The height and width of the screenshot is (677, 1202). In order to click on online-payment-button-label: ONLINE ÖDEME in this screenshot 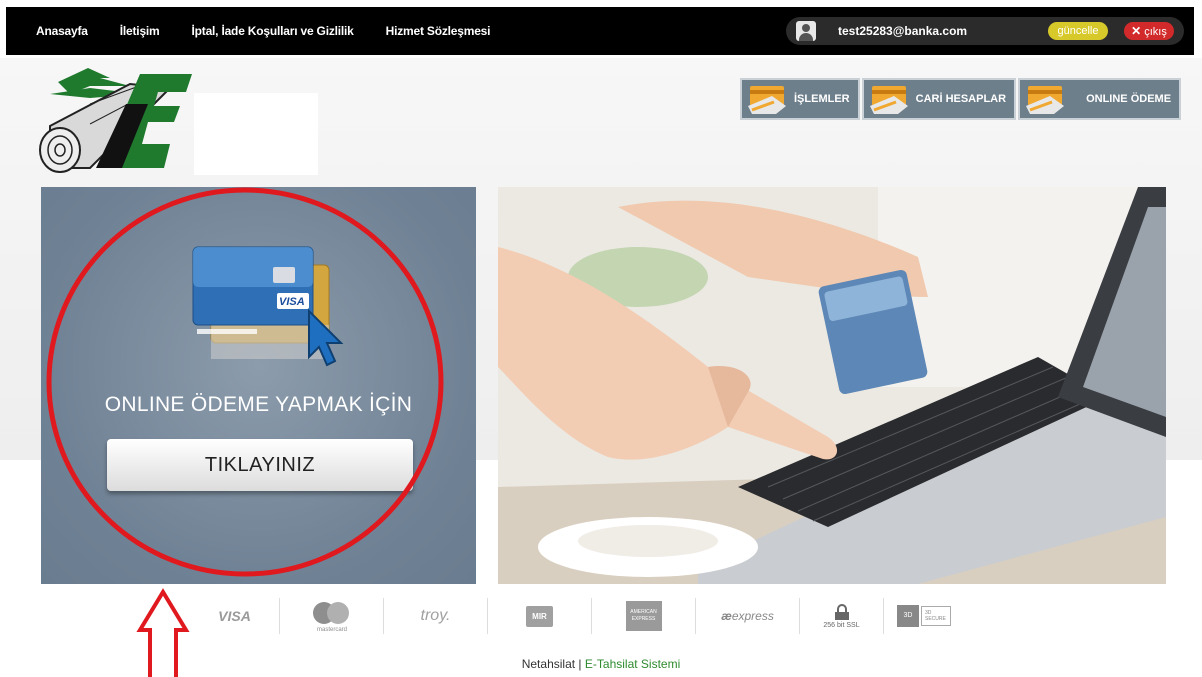, I will do `click(1129, 99)`.